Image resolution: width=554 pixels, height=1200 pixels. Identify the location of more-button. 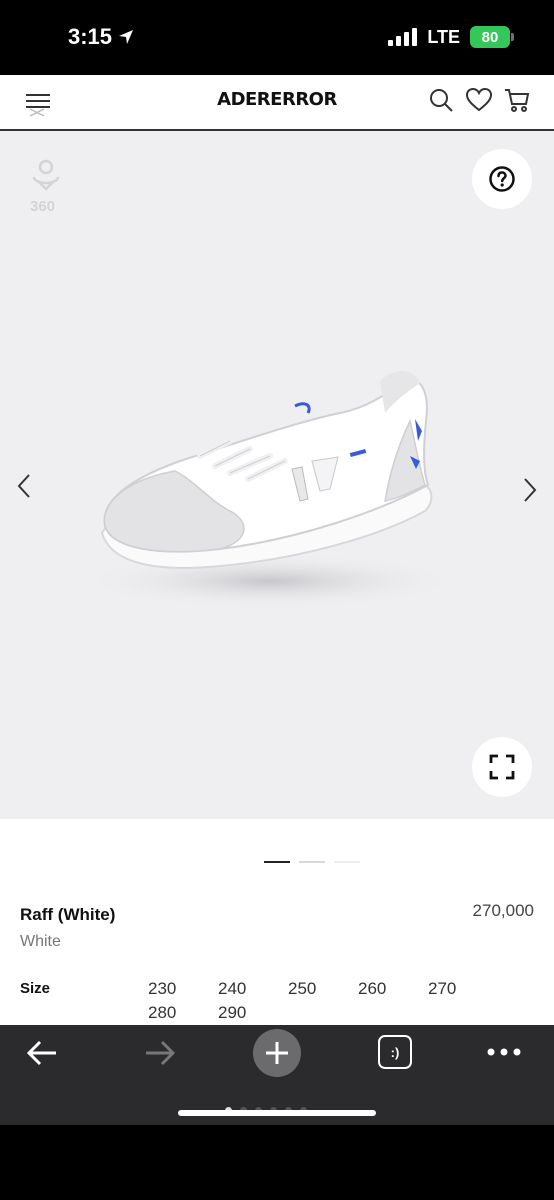
(504, 1052).